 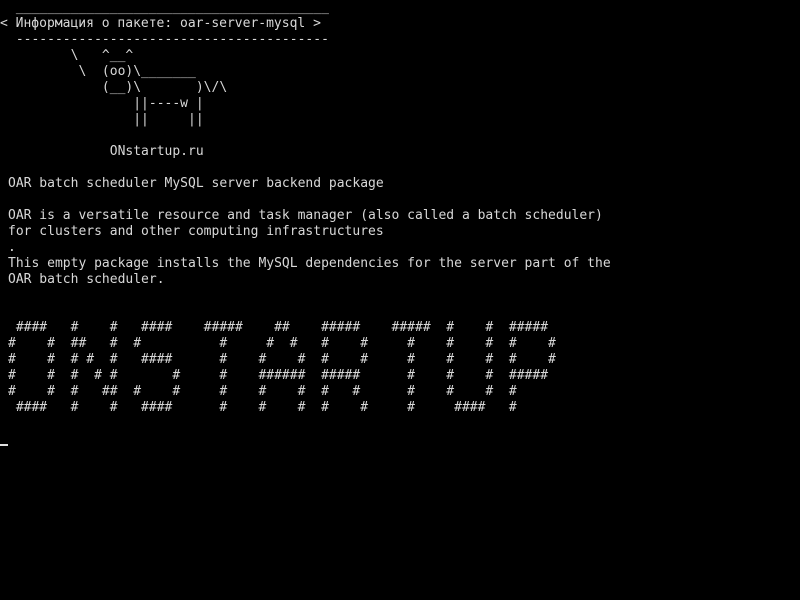 What do you see at coordinates (4, 445) in the screenshot?
I see `text-cursor` at bounding box center [4, 445].